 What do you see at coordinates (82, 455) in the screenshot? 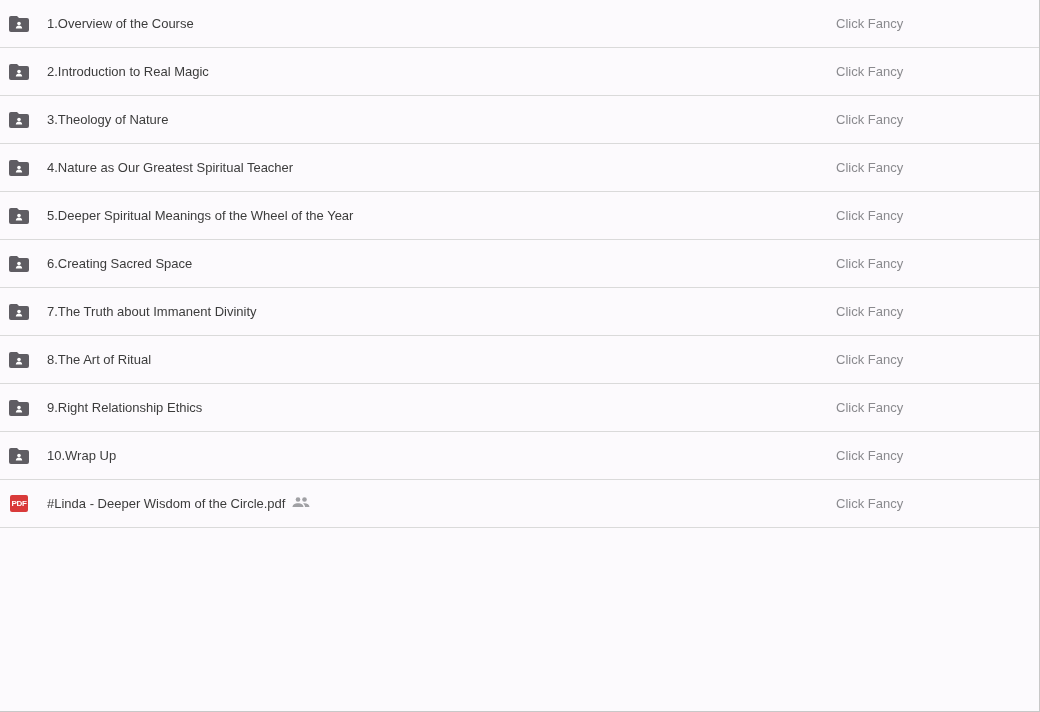
I see `file-name: 10.Wrap Up` at bounding box center [82, 455].